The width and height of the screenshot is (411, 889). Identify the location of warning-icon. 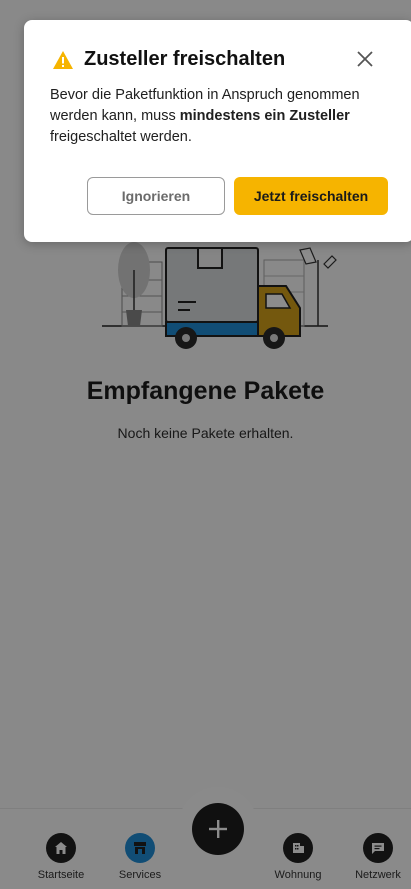
(63, 59).